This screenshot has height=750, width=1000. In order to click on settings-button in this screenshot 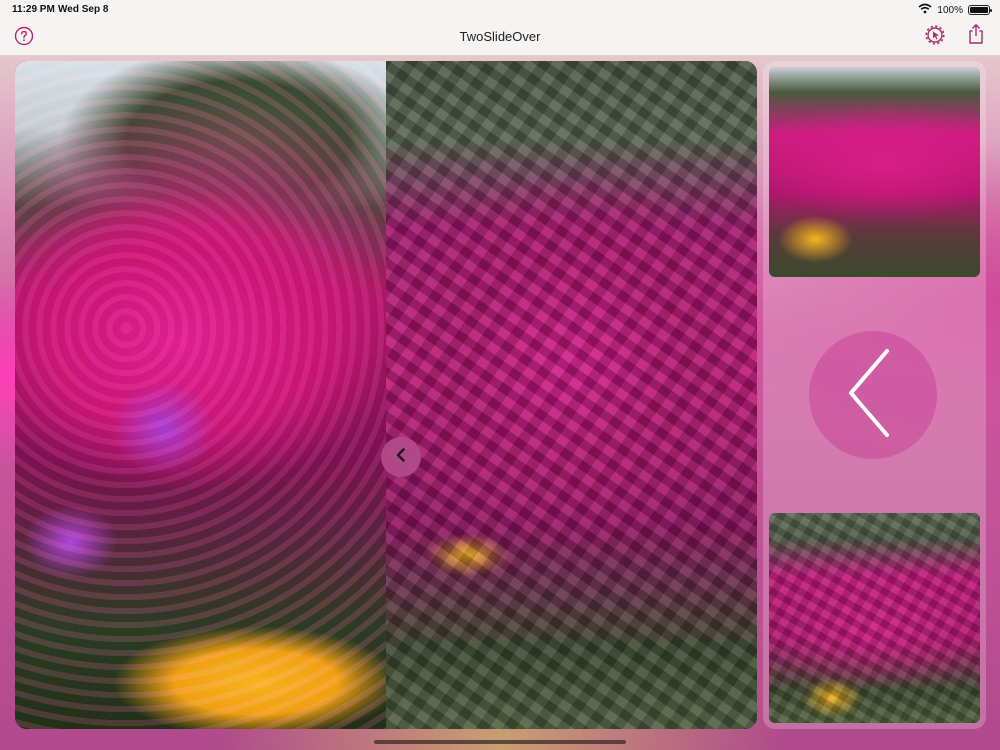, I will do `click(935, 37)`.